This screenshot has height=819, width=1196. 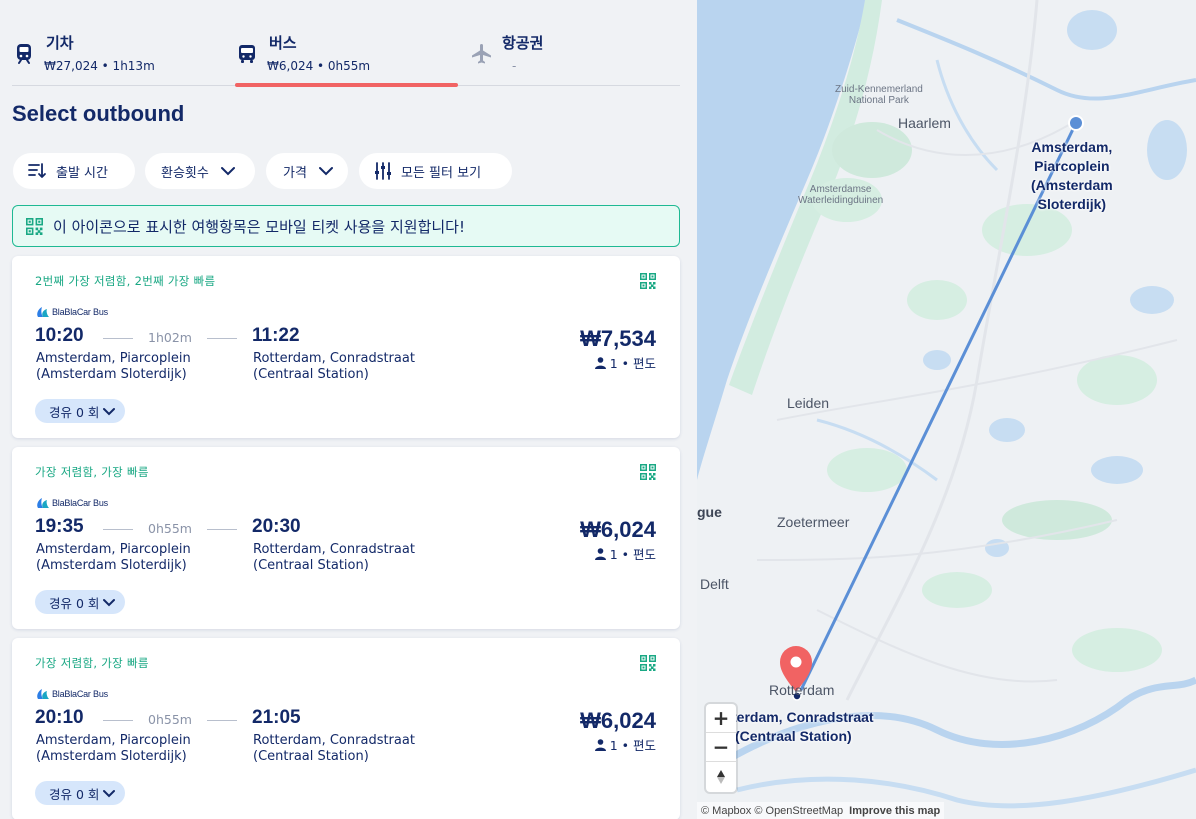 What do you see at coordinates (283, 43) in the screenshot?
I see `tab-bus-label: 버스` at bounding box center [283, 43].